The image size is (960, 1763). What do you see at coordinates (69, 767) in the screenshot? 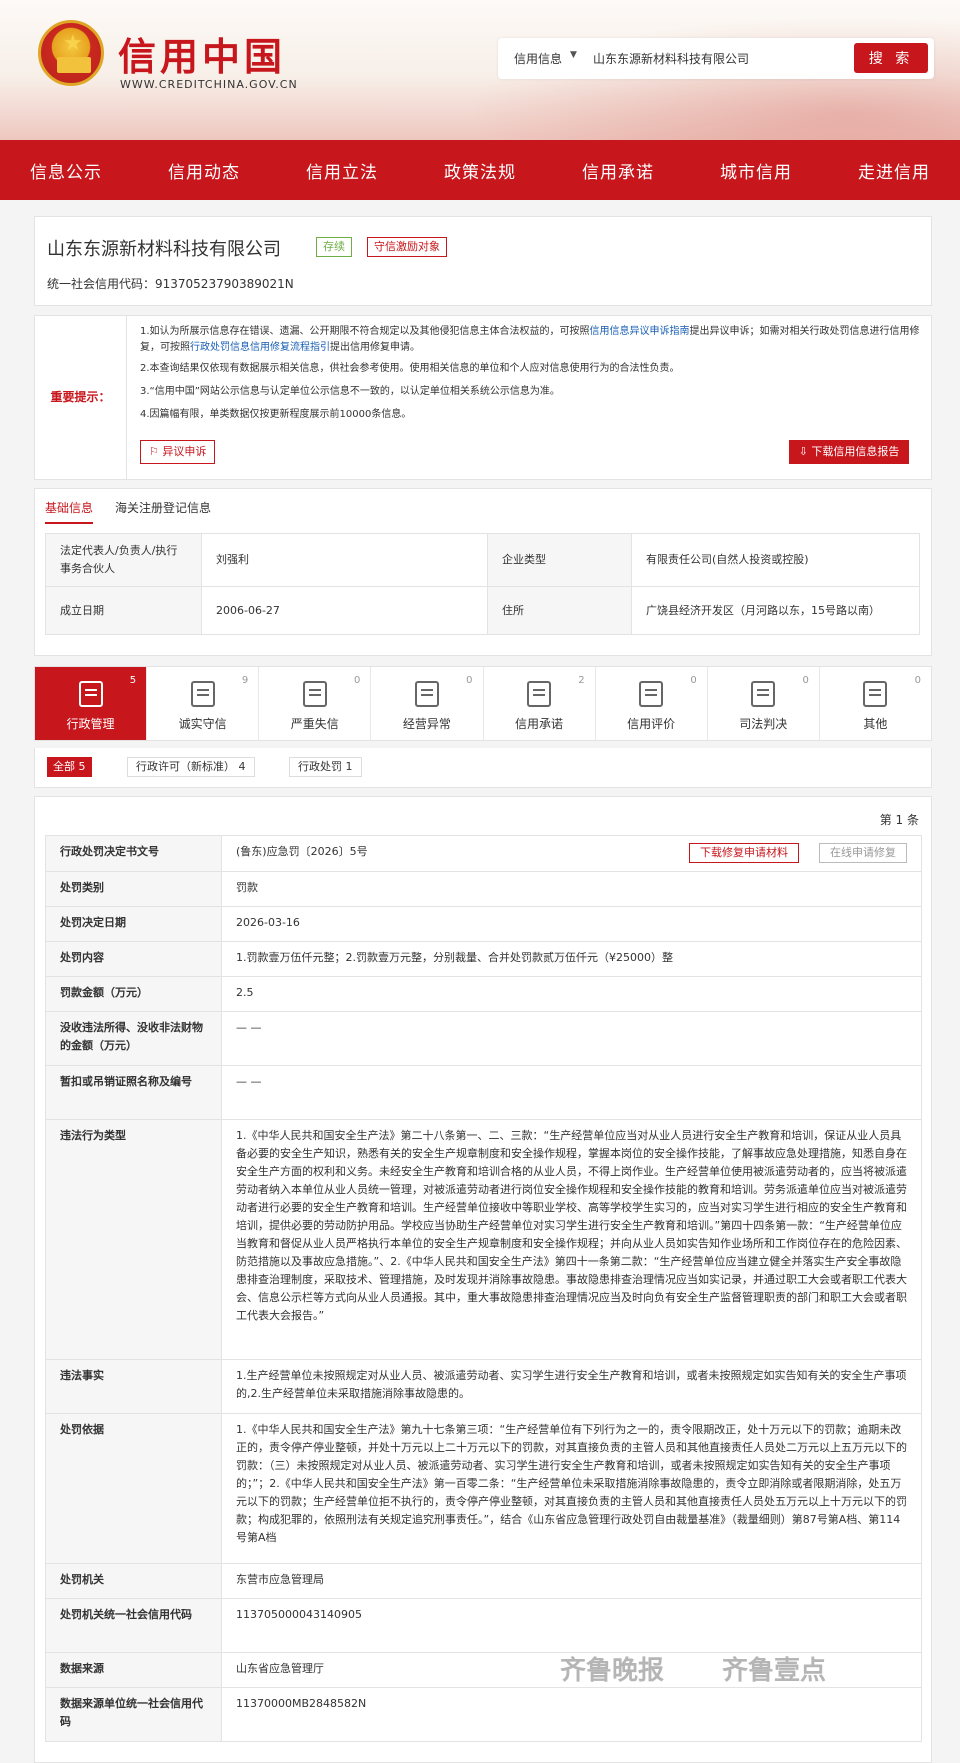
I see `filter-all: 全部 5` at bounding box center [69, 767].